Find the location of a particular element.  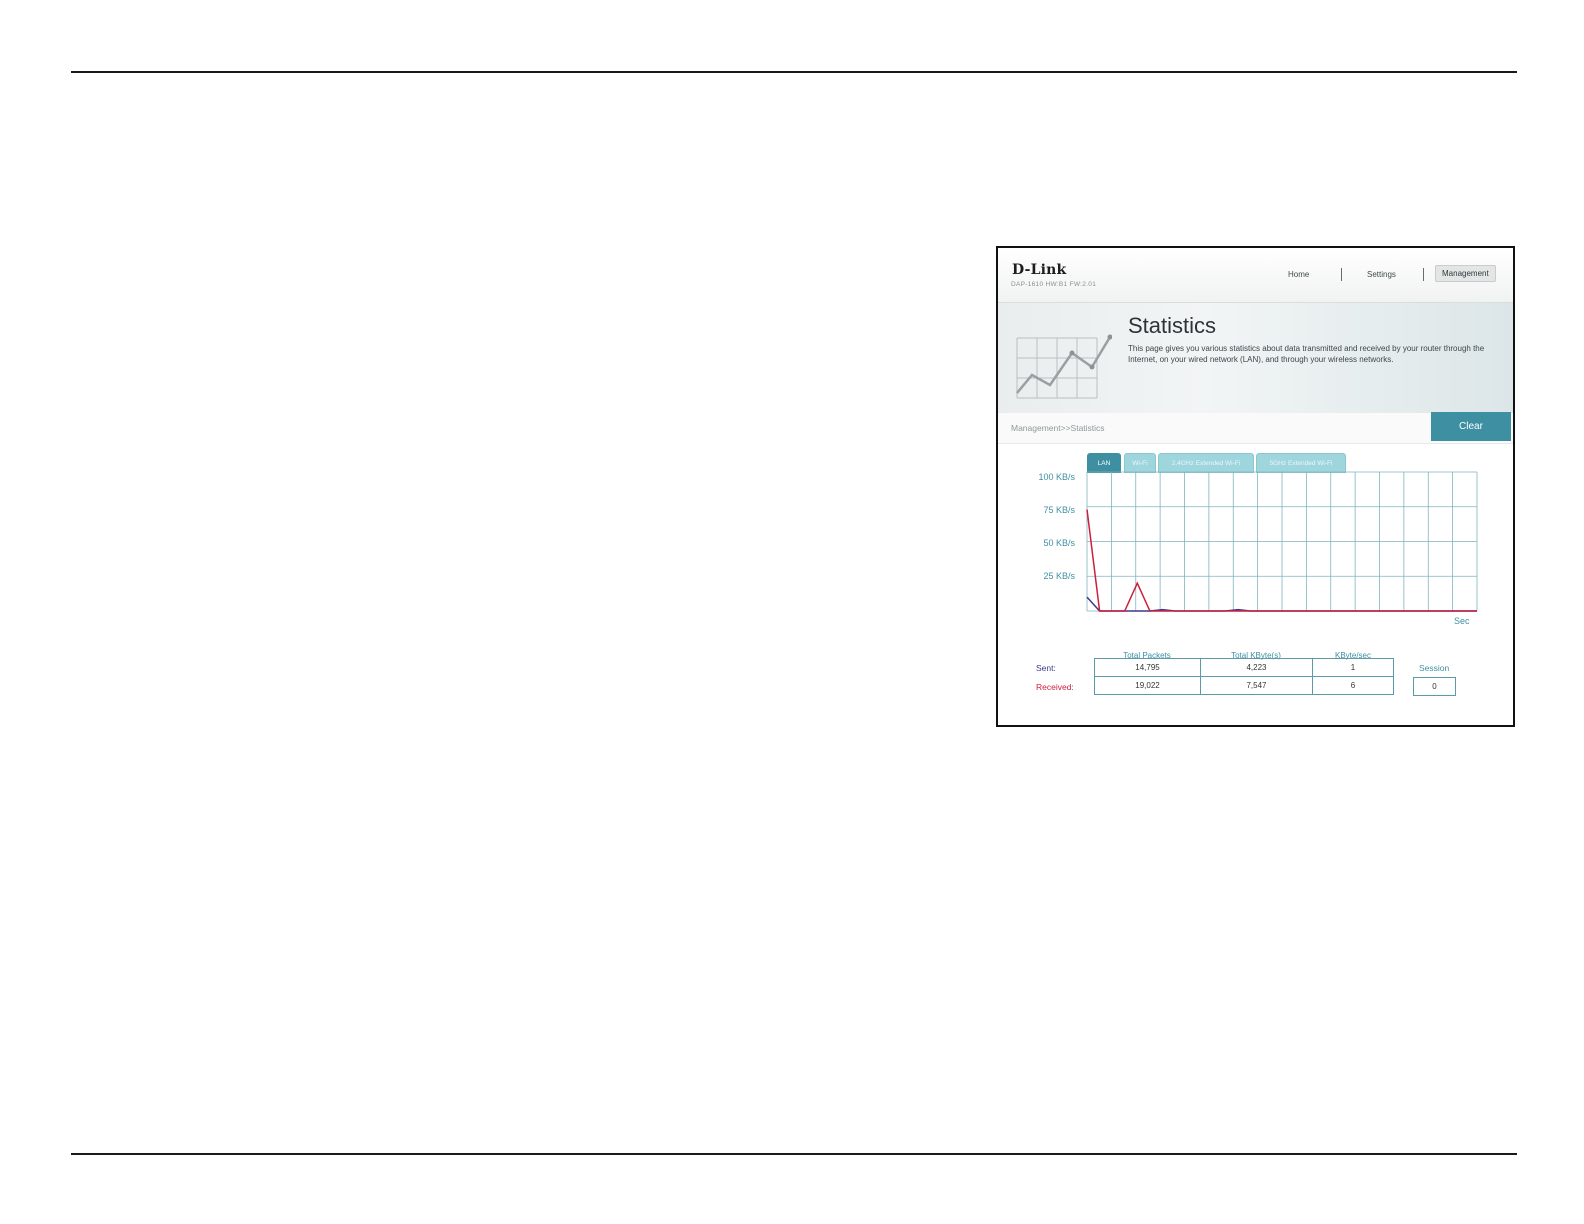

breadcrumb: Management>>Statistics is located at coordinates (1058, 428).